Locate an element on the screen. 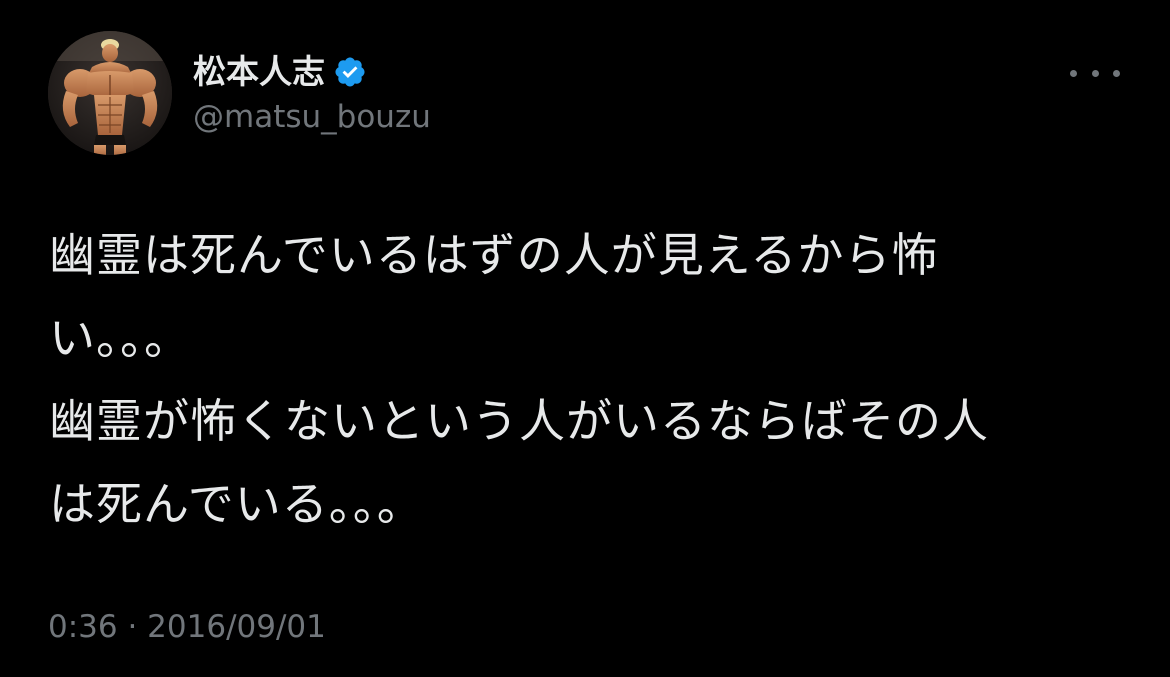  tweet-text-line: 幽霊は死んでいるはずの人が見えるから怖 is located at coordinates (494, 255).